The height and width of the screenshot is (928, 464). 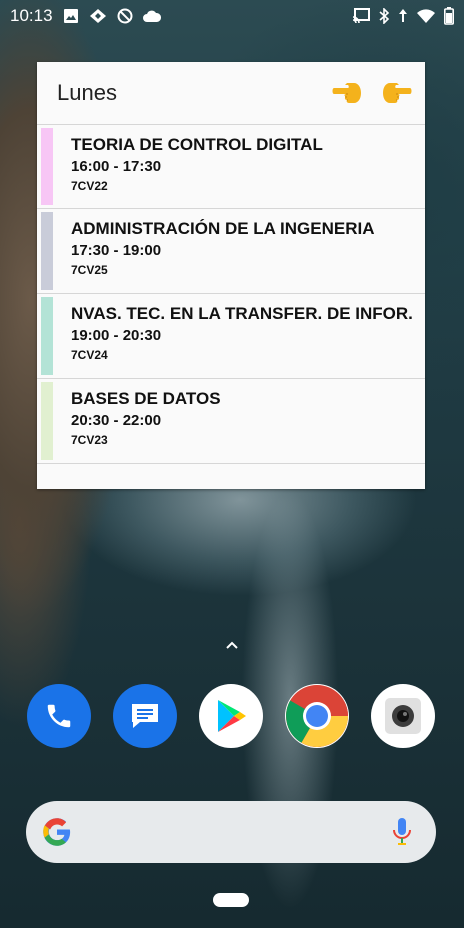 What do you see at coordinates (384, 16) in the screenshot?
I see `bluetooth-icon` at bounding box center [384, 16].